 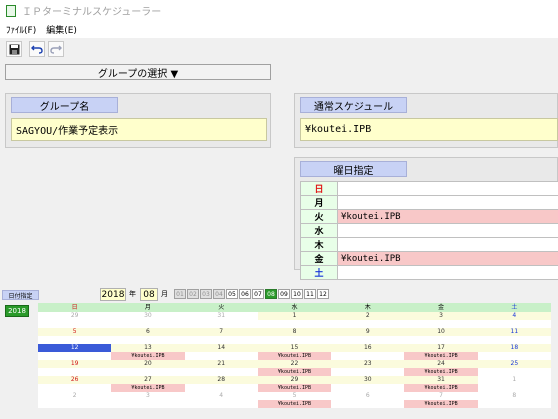 I want to click on calendar-date: 12, so click(x=75, y=348).